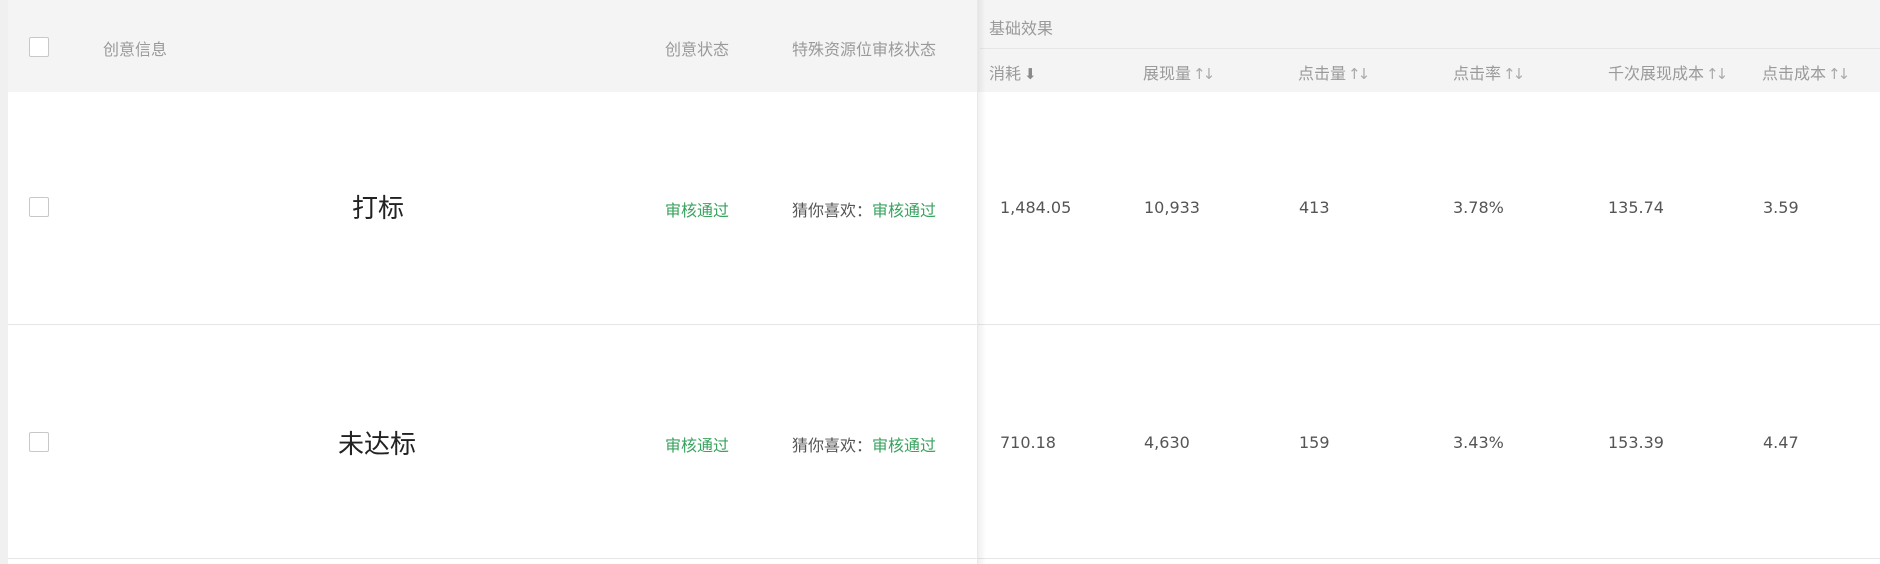 This screenshot has width=1880, height=564. I want to click on row-divider, so click(944, 558).